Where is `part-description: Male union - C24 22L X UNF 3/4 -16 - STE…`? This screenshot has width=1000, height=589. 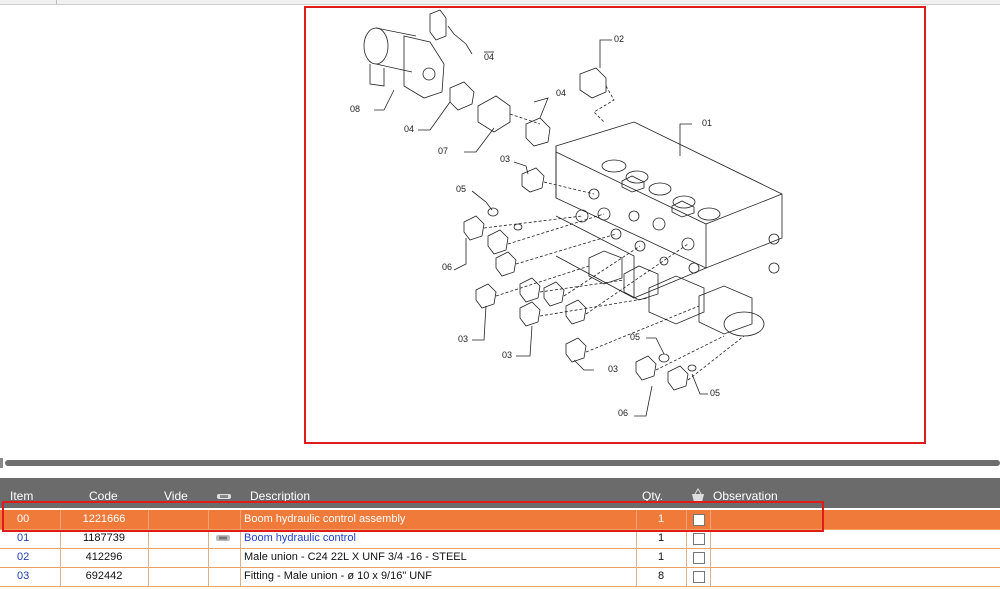 part-description: Male union - C24 22L X UNF 3/4 -16 - STE… is located at coordinates (355, 557).